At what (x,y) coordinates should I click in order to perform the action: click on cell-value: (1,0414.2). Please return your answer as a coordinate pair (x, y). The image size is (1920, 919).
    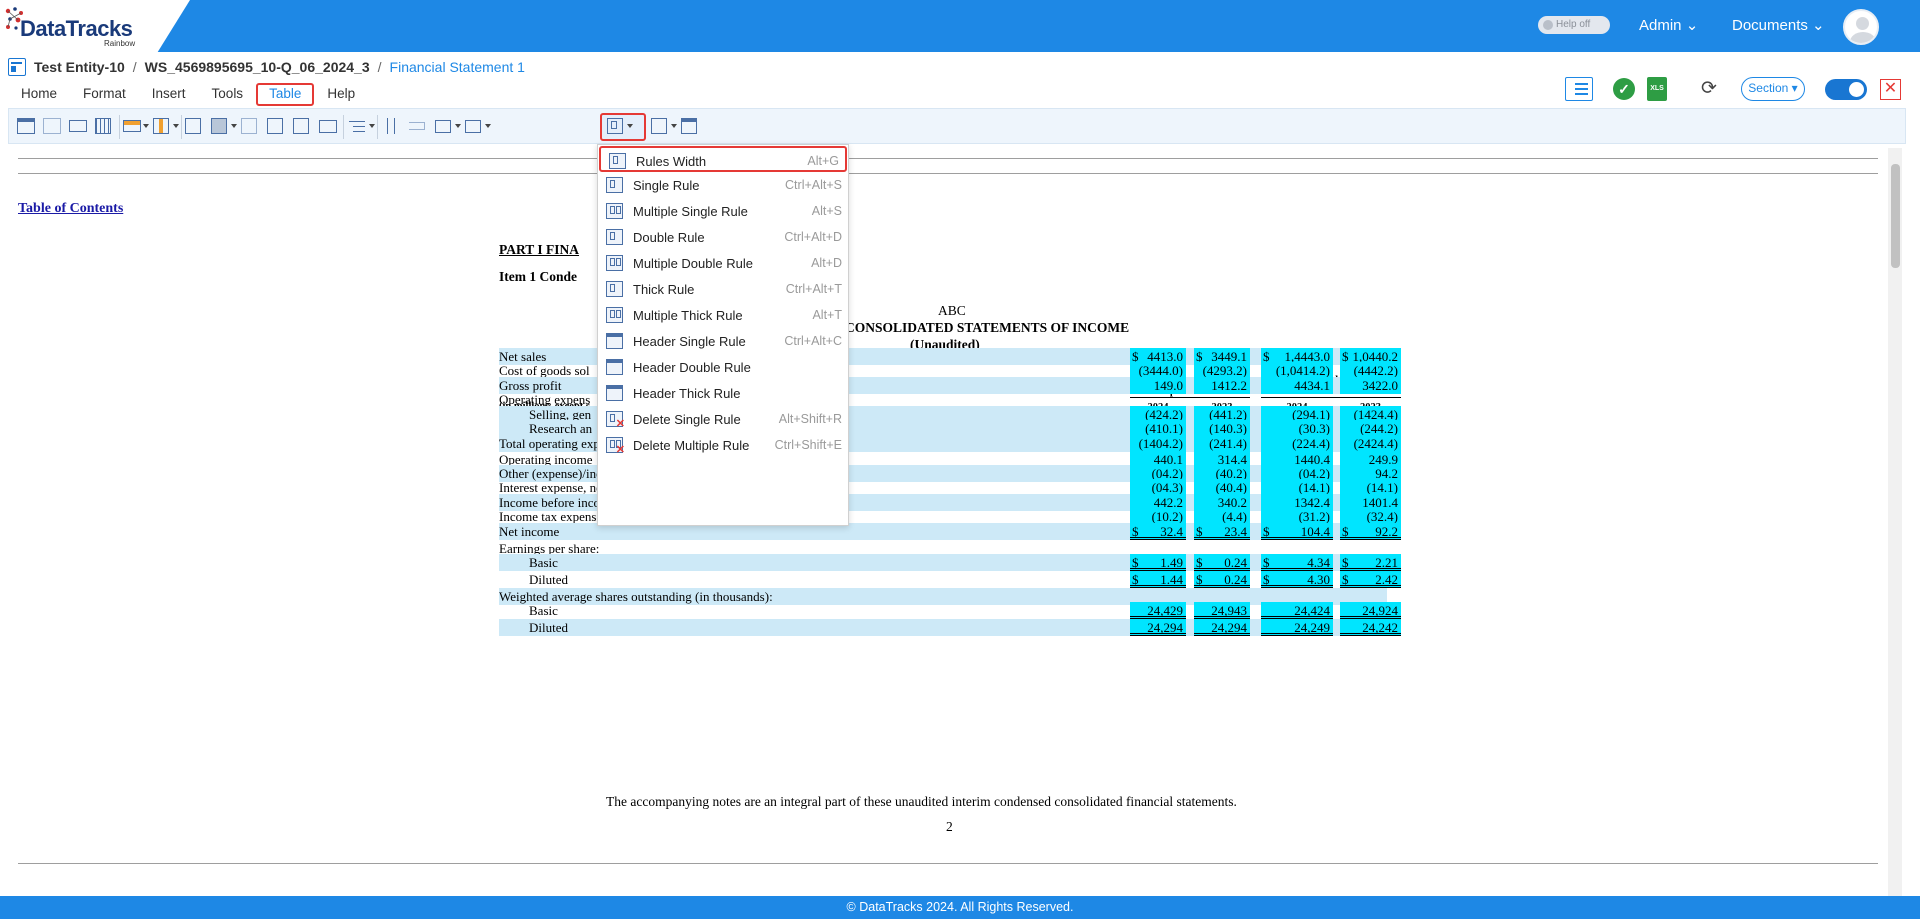
    Looking at the image, I should click on (1302, 370).